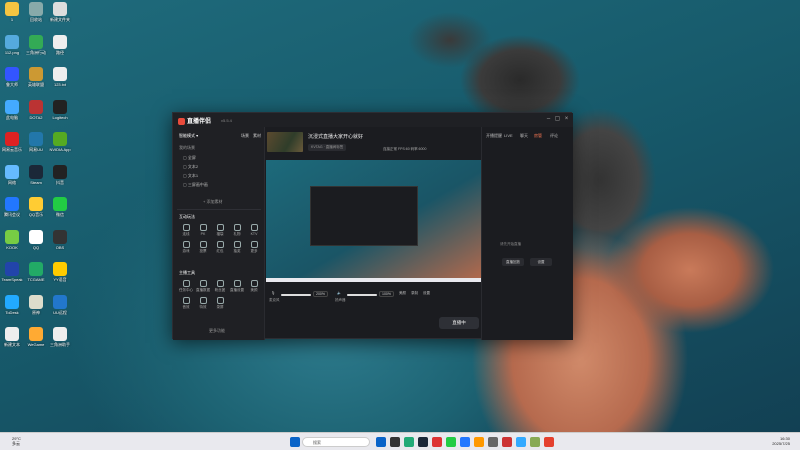 This screenshot has height=450, width=800. I want to click on desktop-icon: 1, so click(12, 12).